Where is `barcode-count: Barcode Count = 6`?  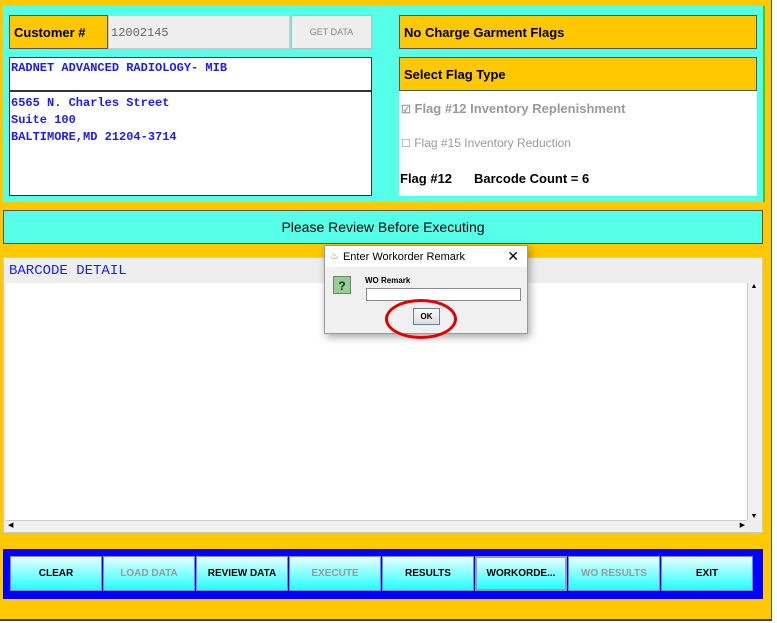
barcode-count: Barcode Count = 6 is located at coordinates (532, 178).